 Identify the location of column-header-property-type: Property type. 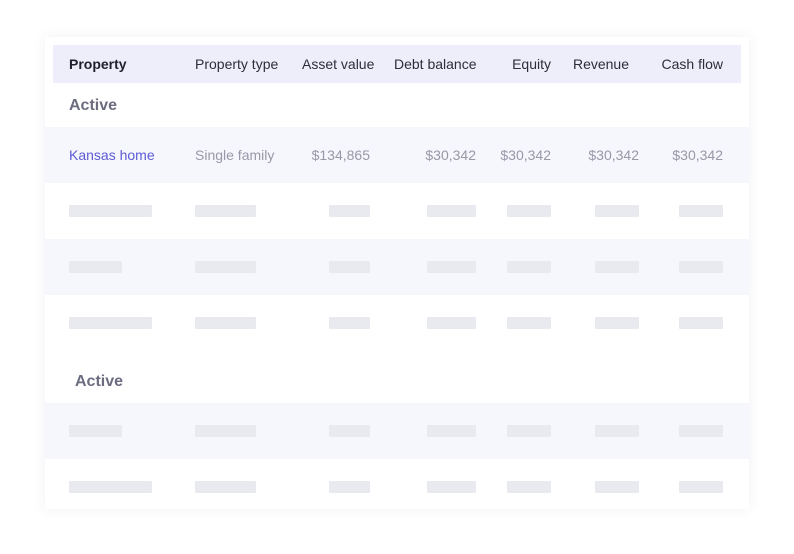
(236, 64).